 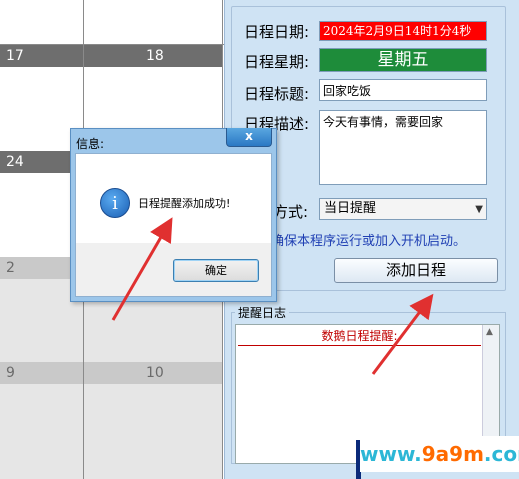 What do you see at coordinates (489, 332) in the screenshot?
I see `scroll-up-icon: ▲` at bounding box center [489, 332].